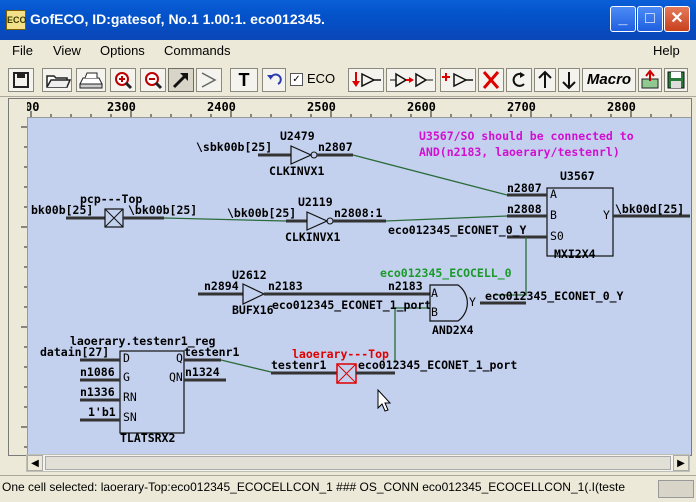 This screenshot has height=502, width=696. I want to click on move-arrow-icon, so click(209, 80).